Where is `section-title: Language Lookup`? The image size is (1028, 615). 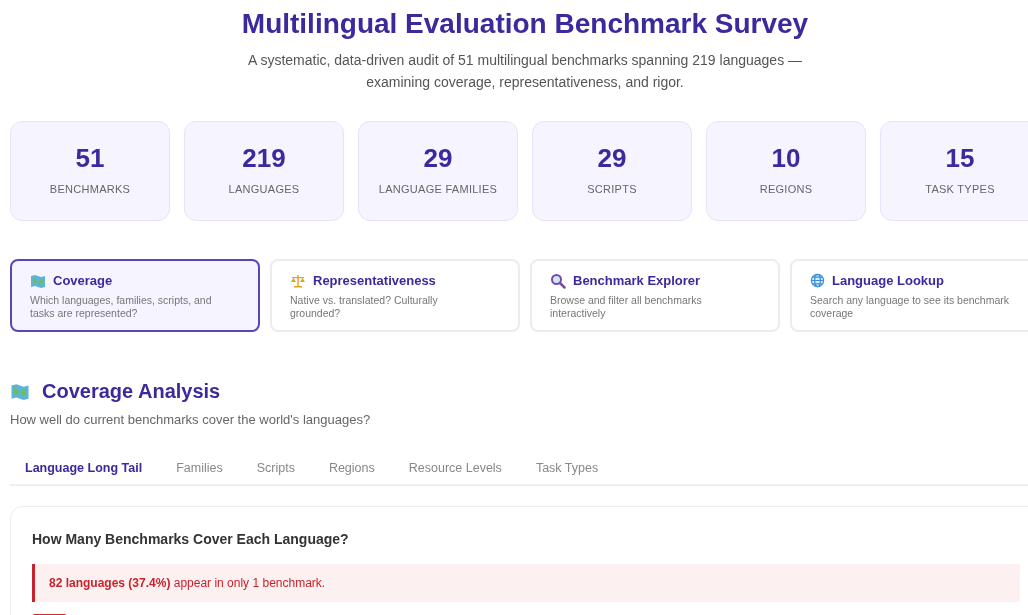 section-title: Language Lookup is located at coordinates (888, 280).